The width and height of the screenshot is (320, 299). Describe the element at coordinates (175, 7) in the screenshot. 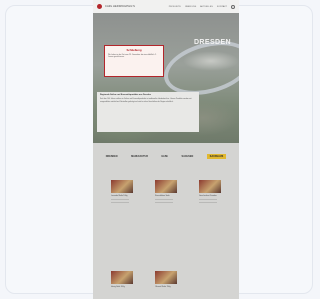

I see `nav-item-products: PRODUKTE` at that location.